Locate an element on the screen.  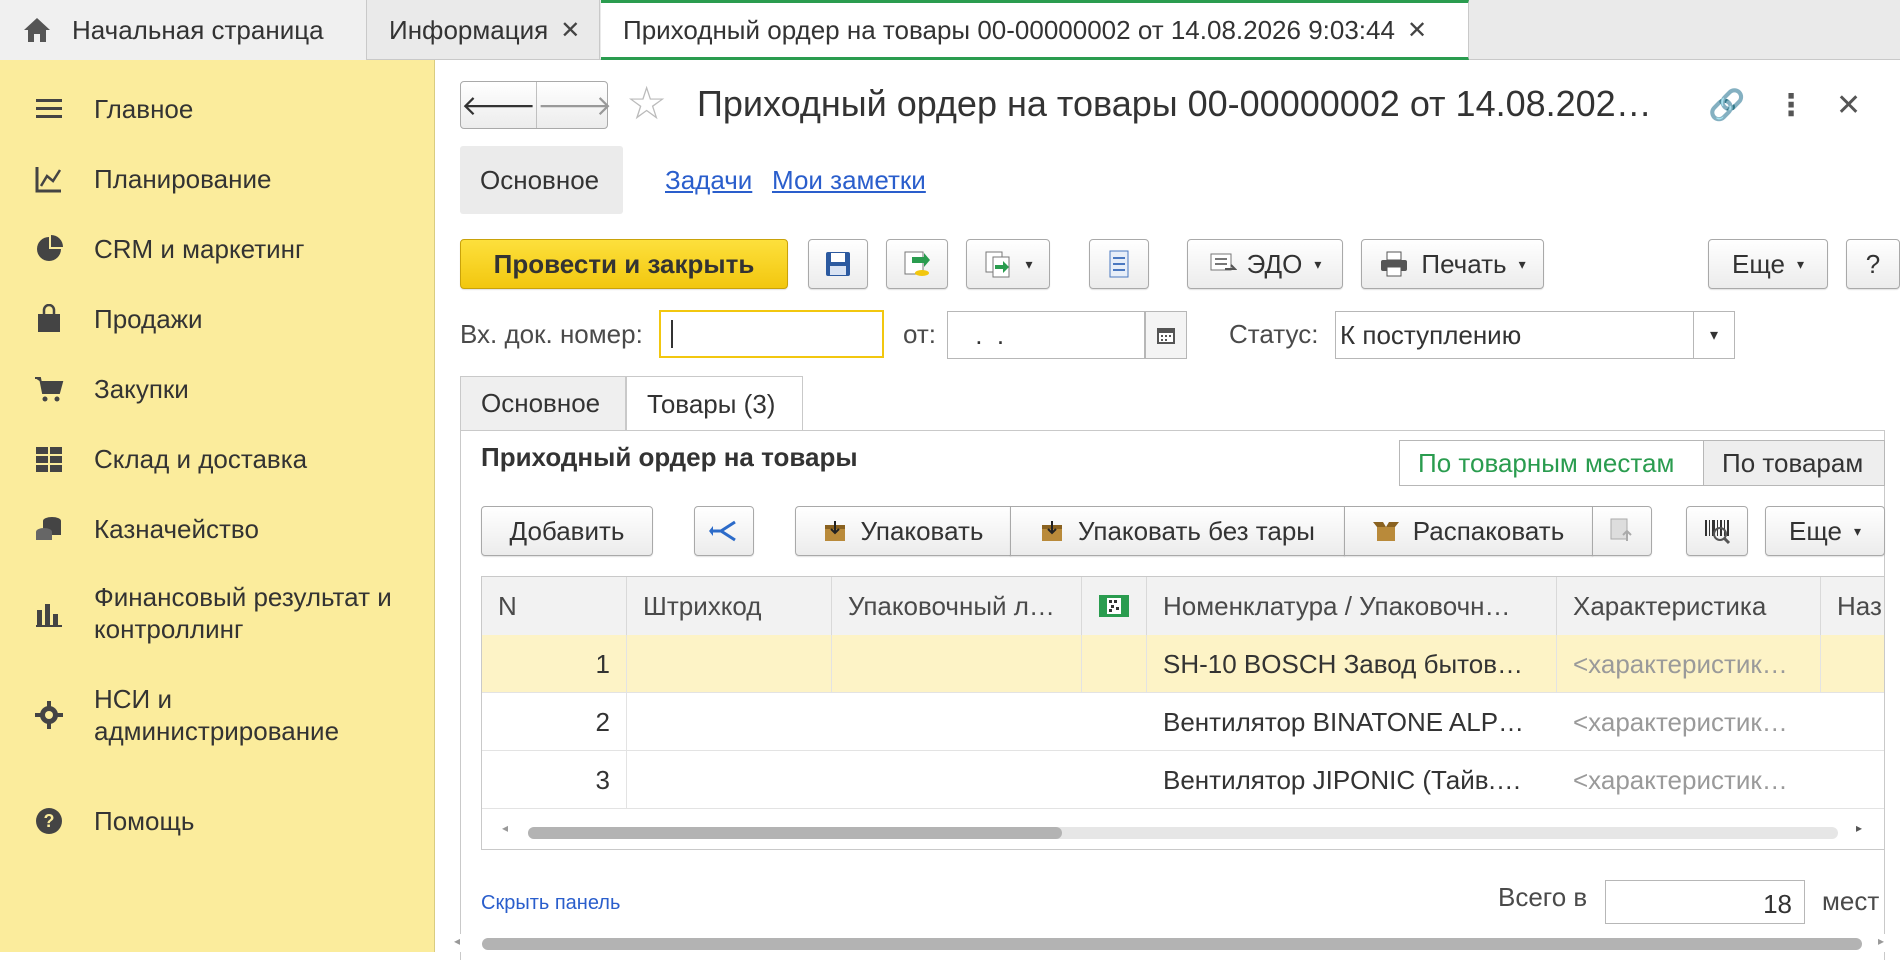
status-dropdown-button: ▾ is located at coordinates (1714, 335).